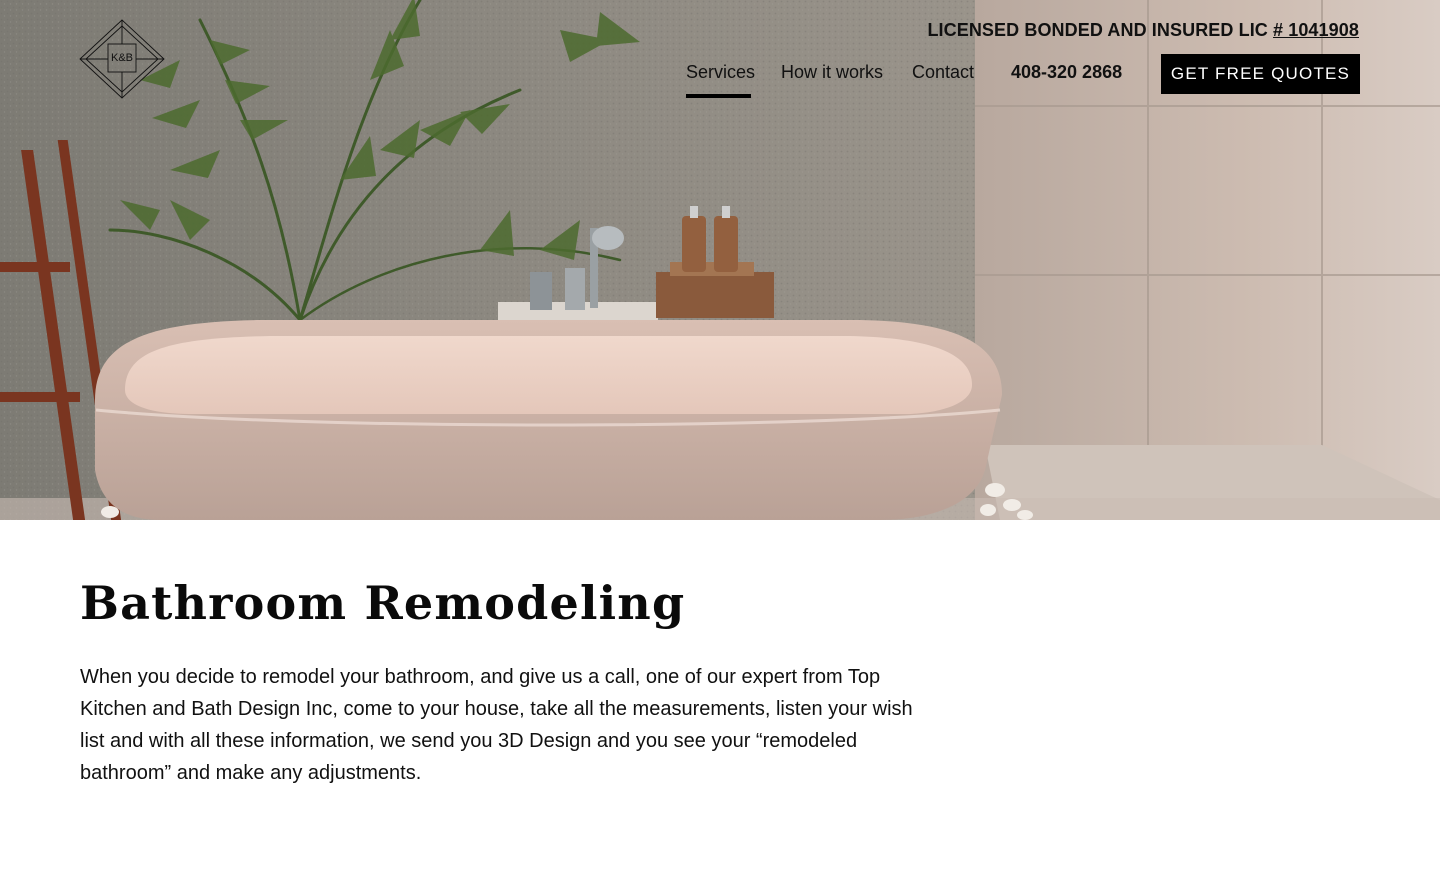 The height and width of the screenshot is (872, 1440). What do you see at coordinates (1100, 30) in the screenshot?
I see `license-text: LICENSED BONDED AND INSURED LIC` at bounding box center [1100, 30].